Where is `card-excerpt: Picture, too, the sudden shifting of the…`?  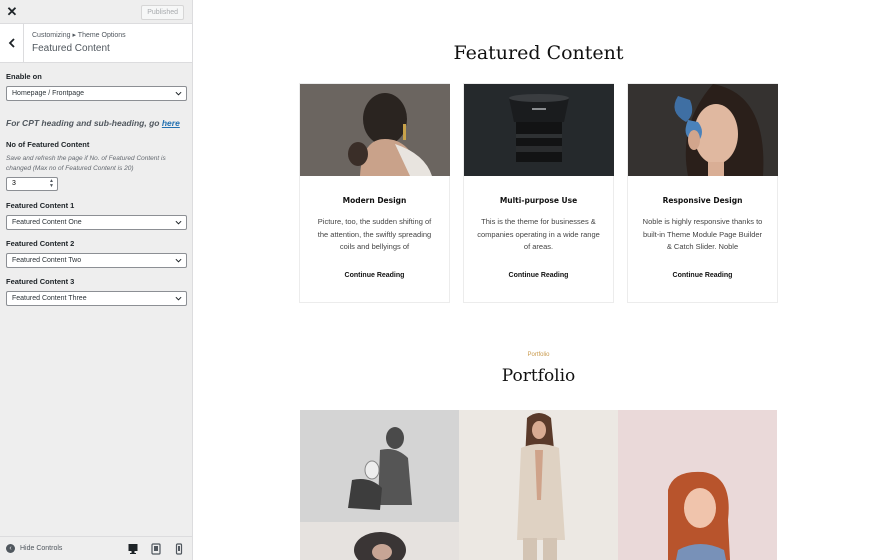
card-excerpt: Picture, too, the sudden shifting of the… is located at coordinates (374, 234).